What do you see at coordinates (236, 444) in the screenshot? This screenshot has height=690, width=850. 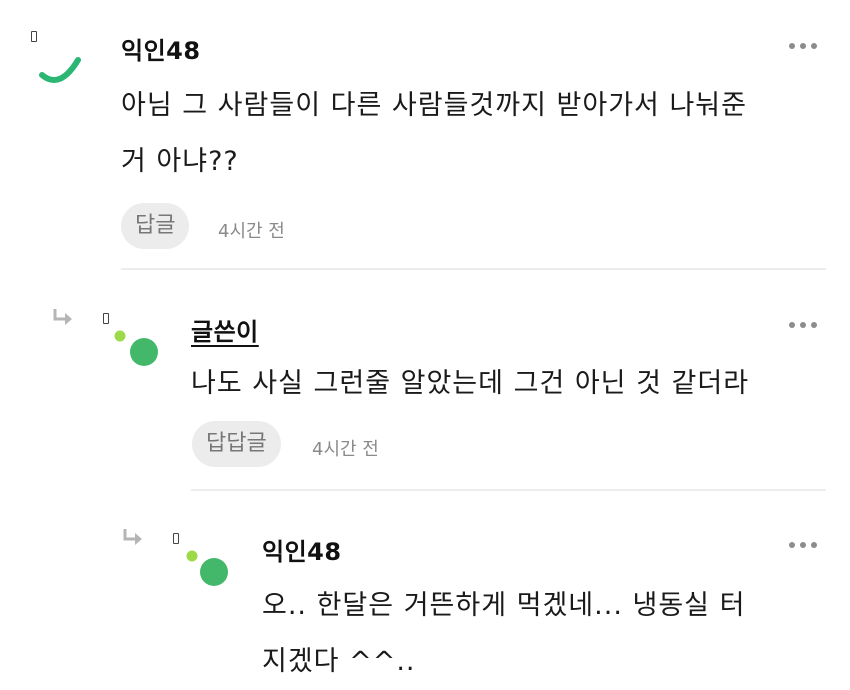 I see `reply-button: 답답글` at bounding box center [236, 444].